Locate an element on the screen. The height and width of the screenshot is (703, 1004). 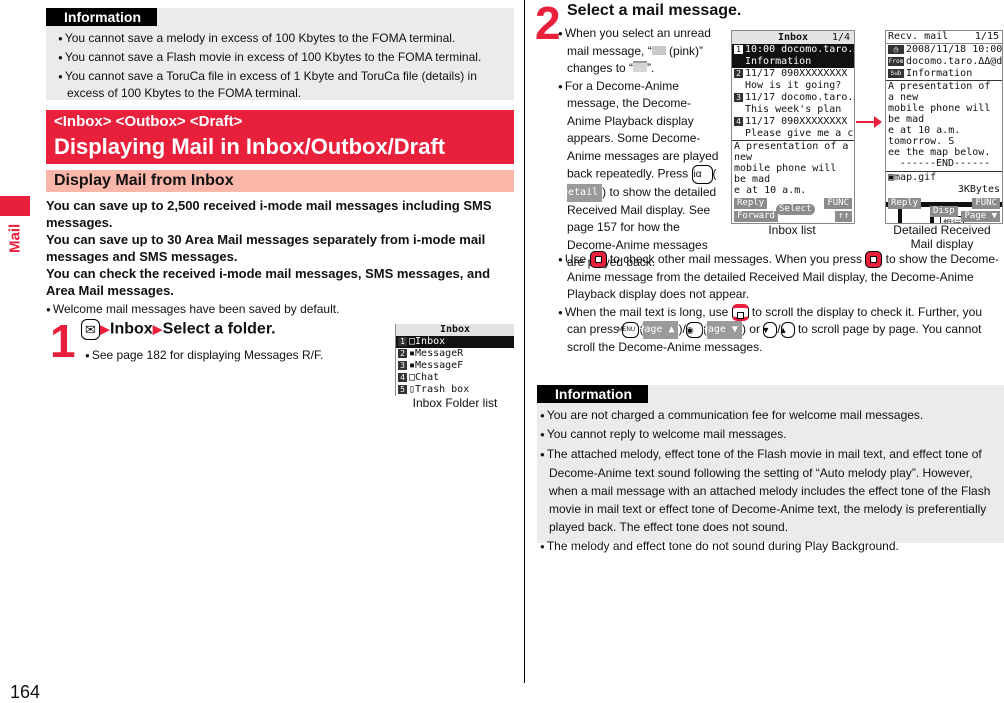
softkey-bar: Reply Disp FUNC Page ▼ is located at coordinates (944, 210).